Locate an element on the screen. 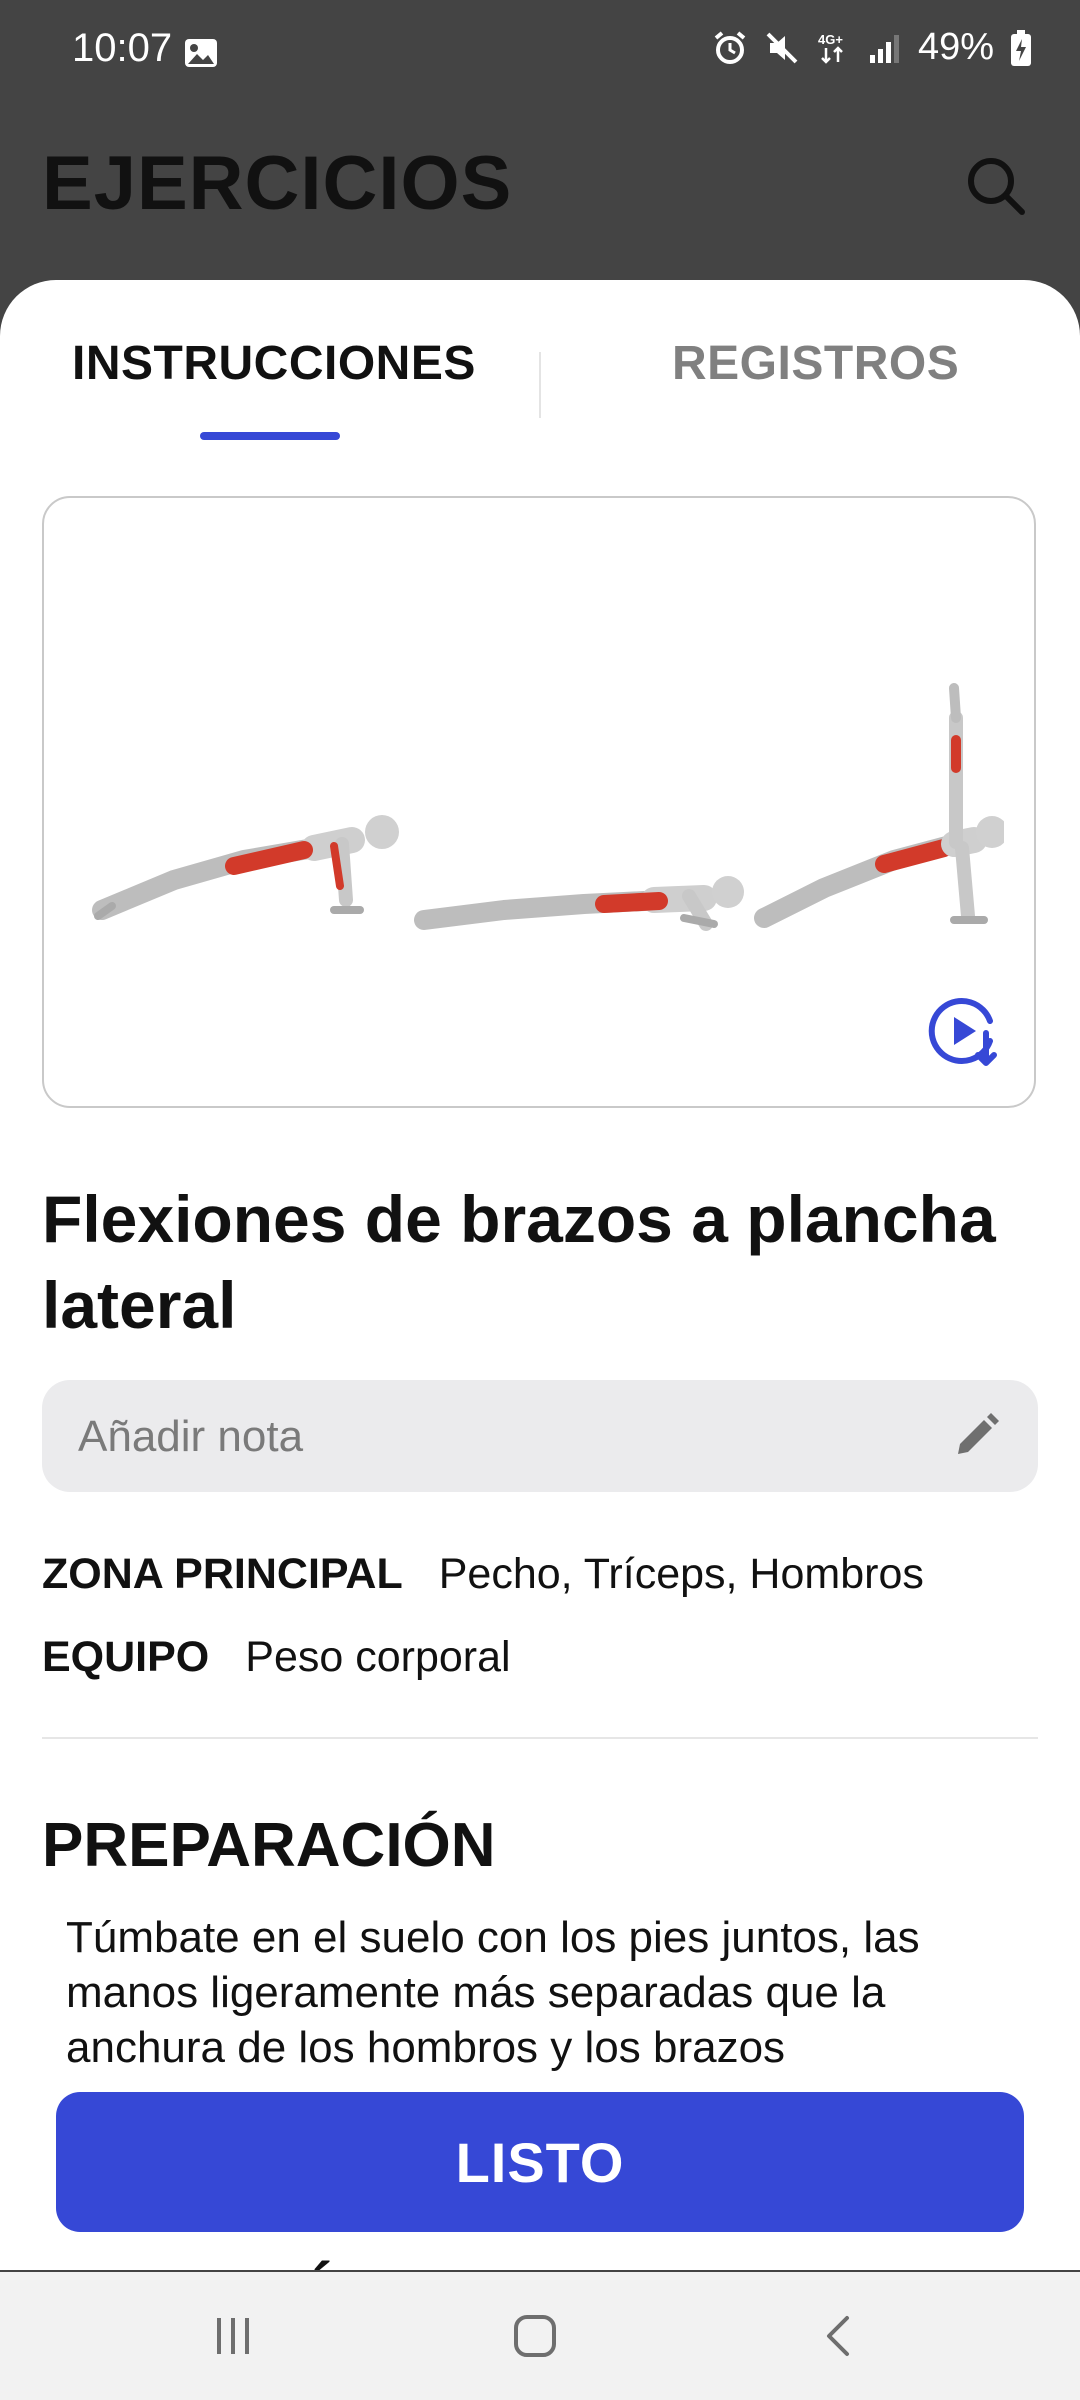 The image size is (1080, 2400). back-button is located at coordinates (839, 2336).